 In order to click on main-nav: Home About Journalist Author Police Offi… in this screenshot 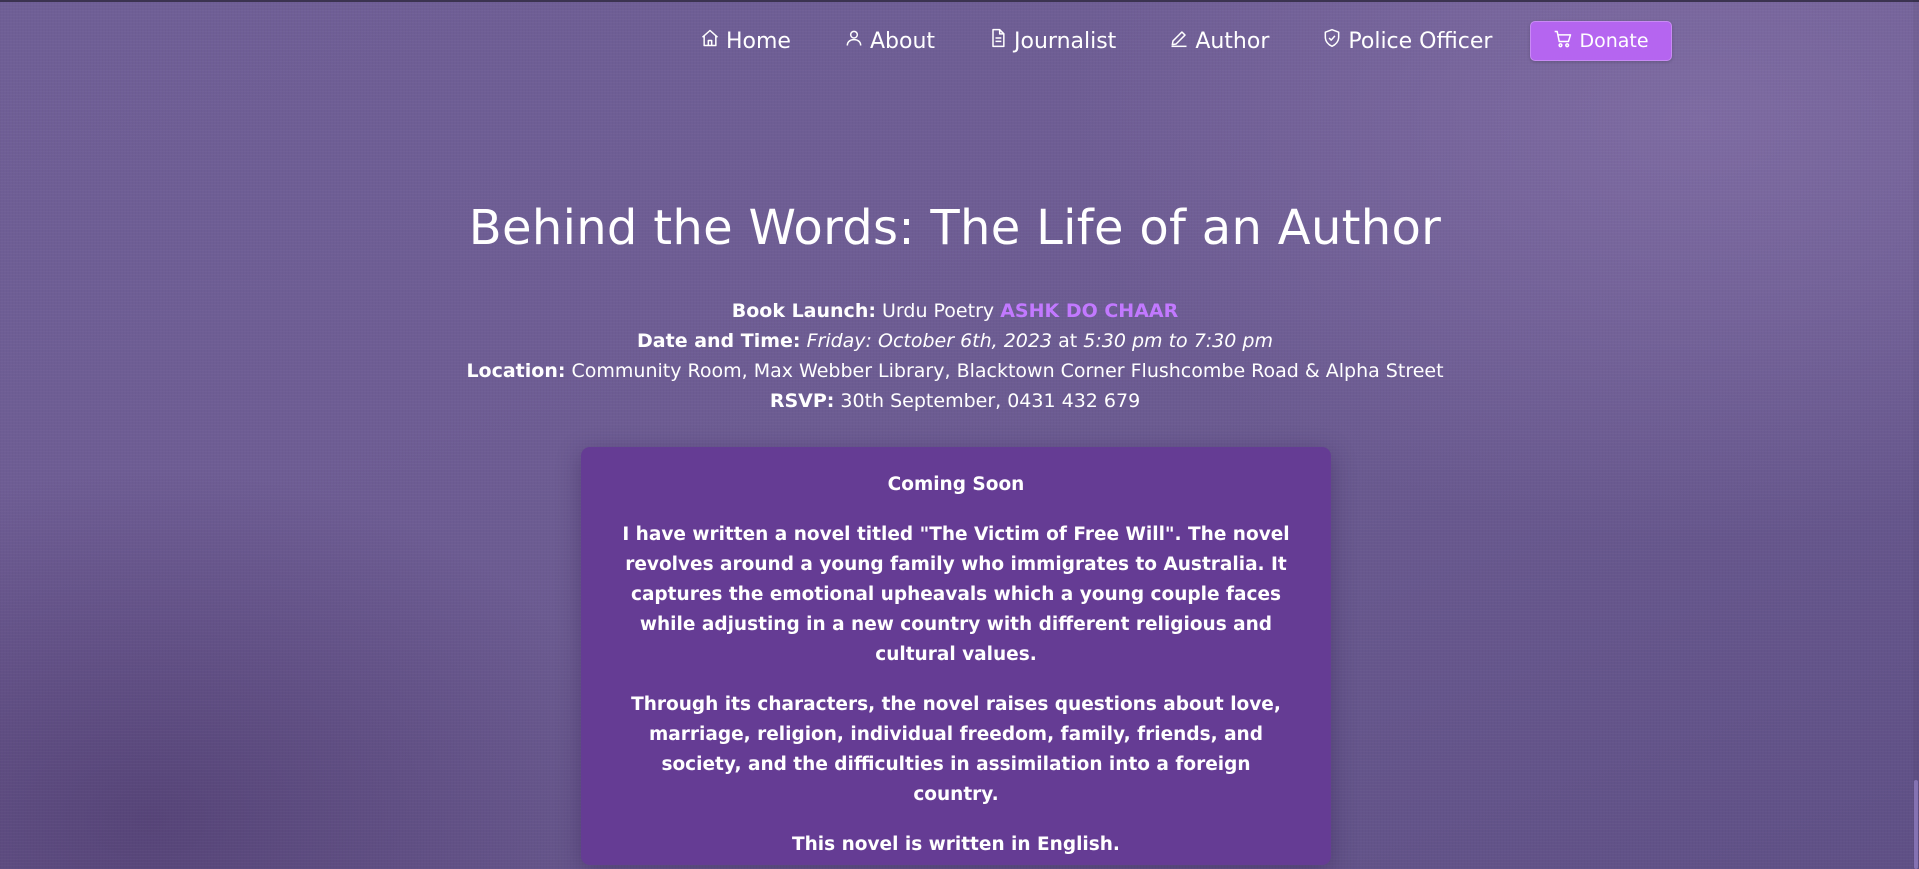, I will do `click(1186, 41)`.